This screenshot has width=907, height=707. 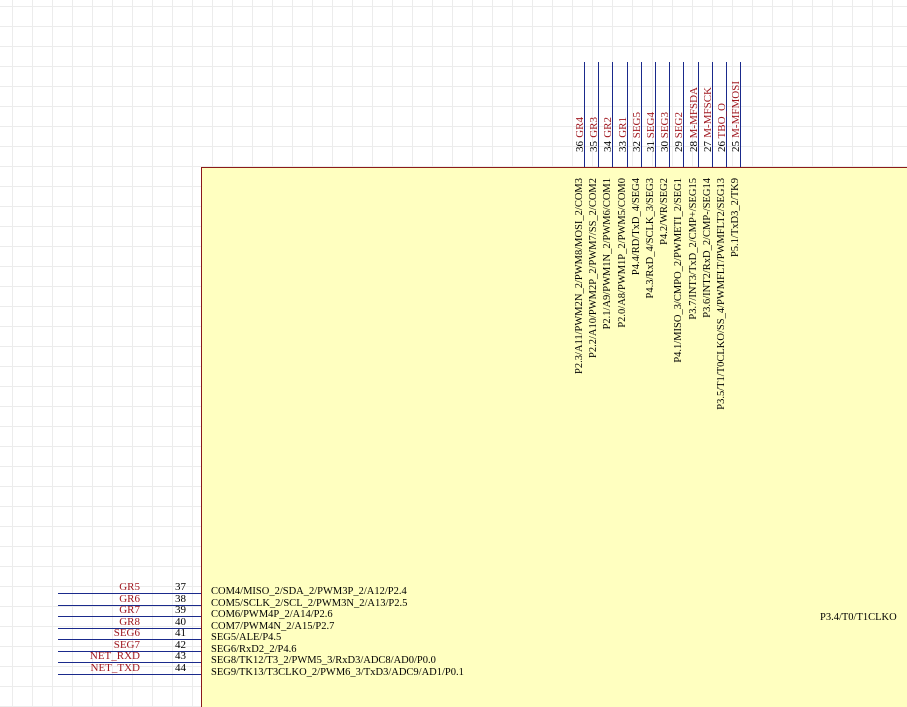 What do you see at coordinates (722, 146) in the screenshot?
I see `pin-number: 26` at bounding box center [722, 146].